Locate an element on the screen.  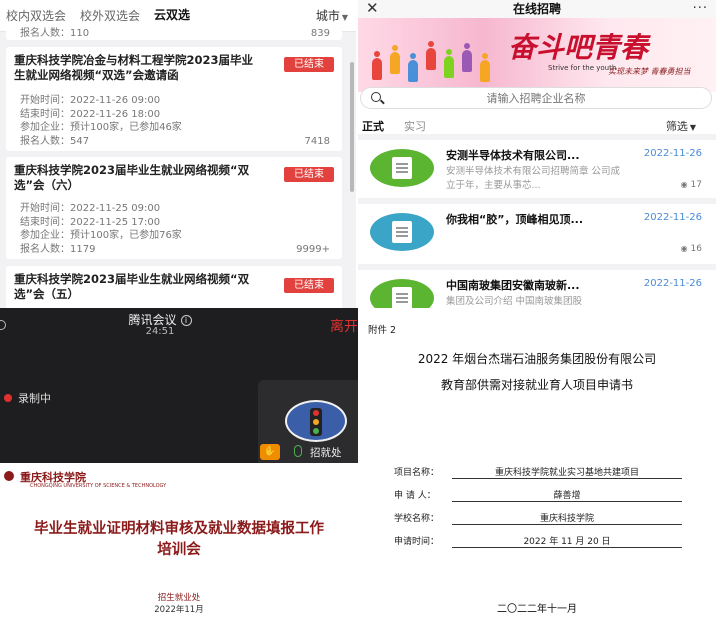
nav-bar: ✕ 在线招聘 ··· is located at coordinates (537, 9).